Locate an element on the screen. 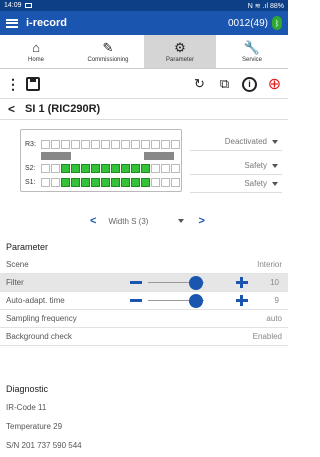 The width and height of the screenshot is (320, 457). r3-mode-dropdown: Deactivated is located at coordinates (251, 141).